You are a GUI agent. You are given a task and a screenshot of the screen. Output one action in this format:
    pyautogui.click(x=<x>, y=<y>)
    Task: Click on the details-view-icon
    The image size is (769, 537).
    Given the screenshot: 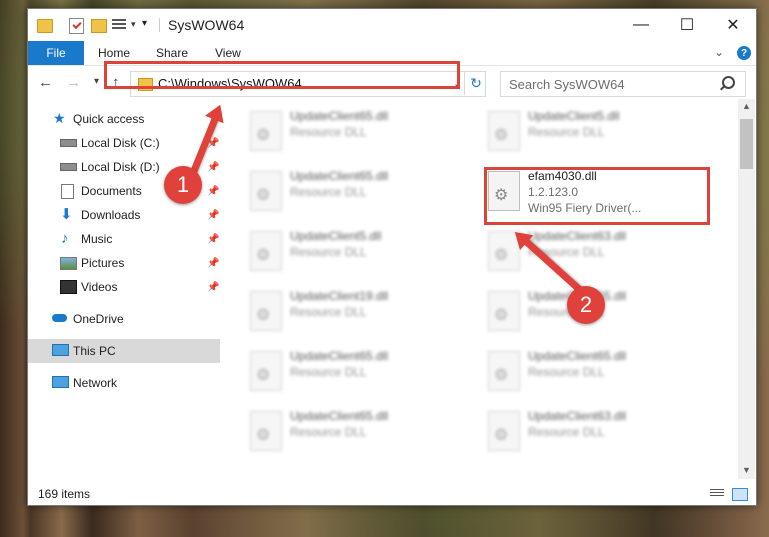 What is the action you would take?
    pyautogui.click(x=717, y=494)
    